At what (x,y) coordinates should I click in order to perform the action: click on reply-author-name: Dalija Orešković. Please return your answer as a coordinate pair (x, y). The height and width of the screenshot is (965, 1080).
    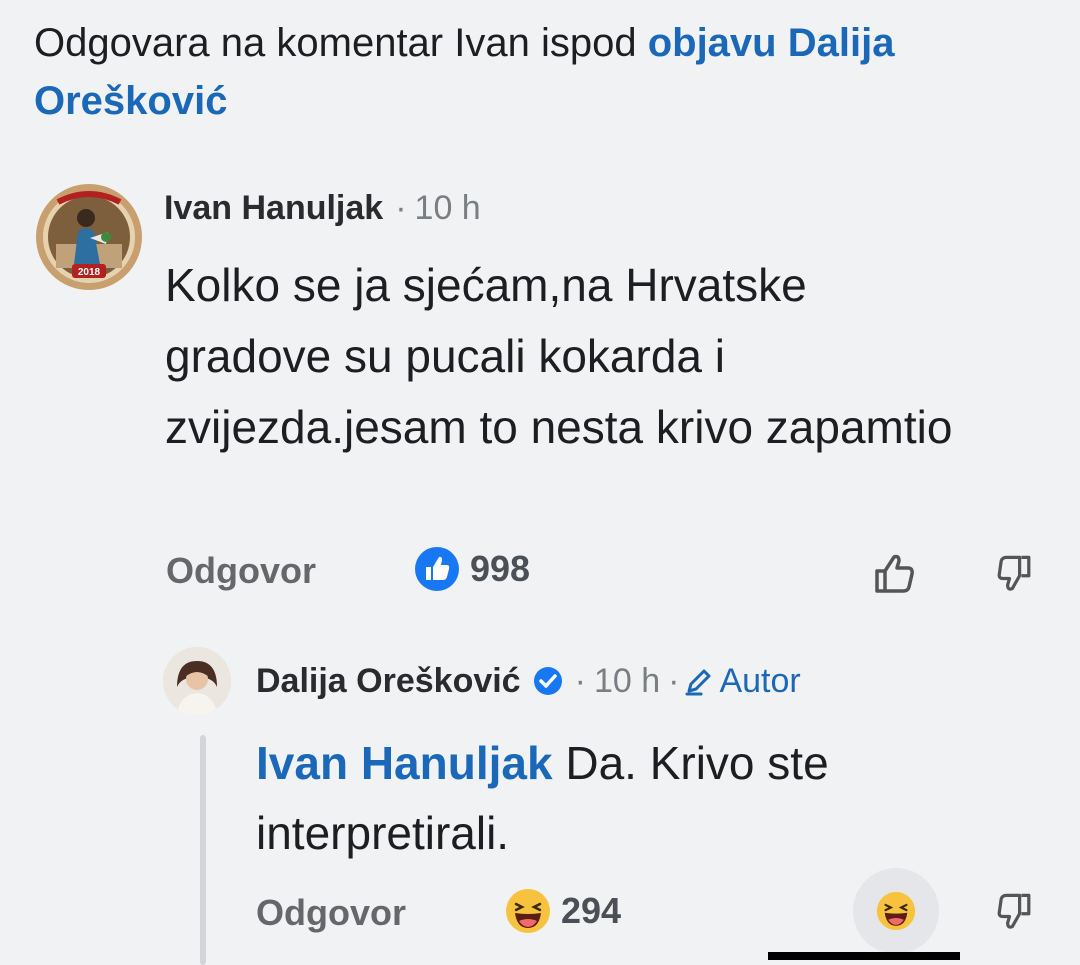
    Looking at the image, I should click on (388, 681).